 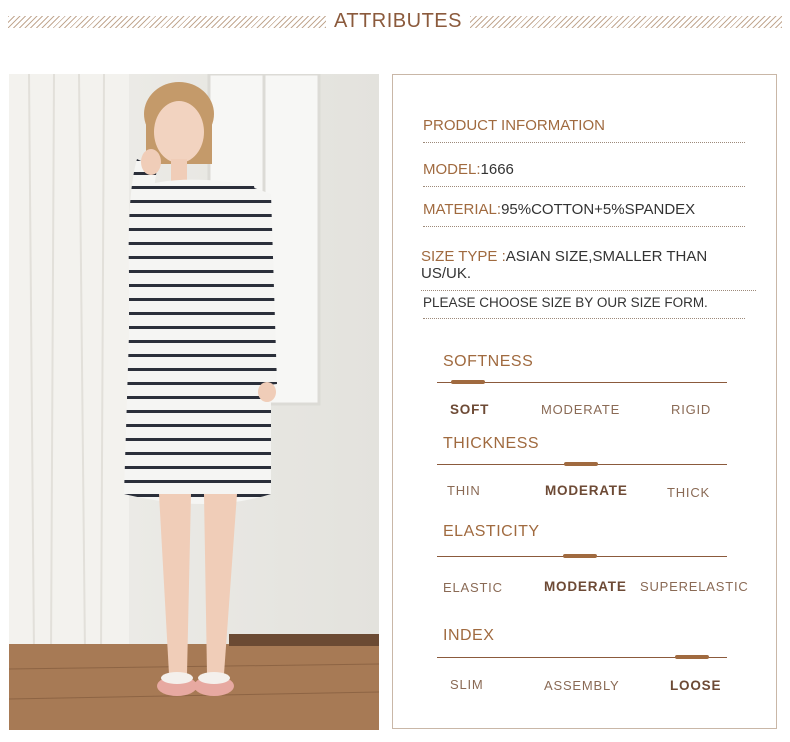 What do you see at coordinates (473, 587) in the screenshot?
I see `elasticity-option-elastic: ELASTIC` at bounding box center [473, 587].